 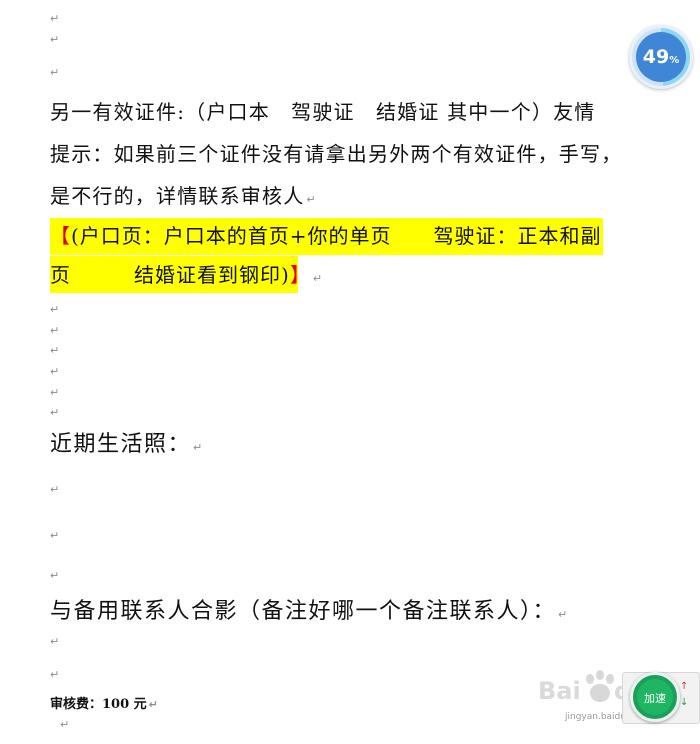 I want to click on progress-badge: 49%, so click(x=661, y=57).